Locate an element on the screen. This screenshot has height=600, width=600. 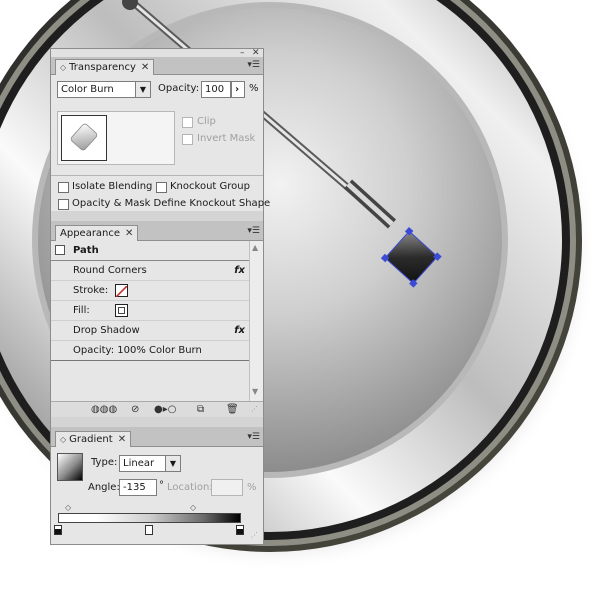
duplicate-item-icon: ⧉ is located at coordinates (200, 409).